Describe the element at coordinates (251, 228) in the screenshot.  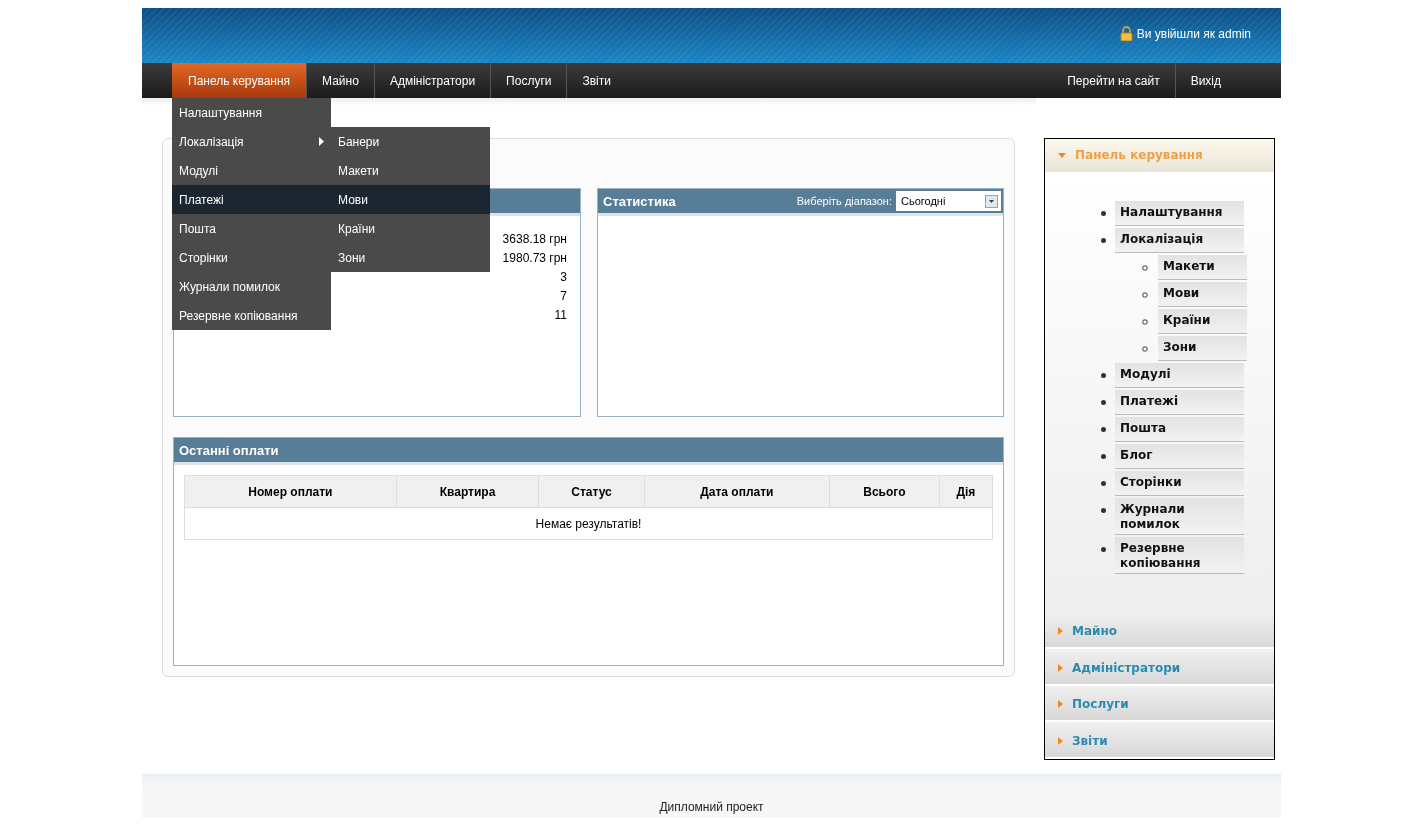
I see `menu-item: Пошта` at that location.